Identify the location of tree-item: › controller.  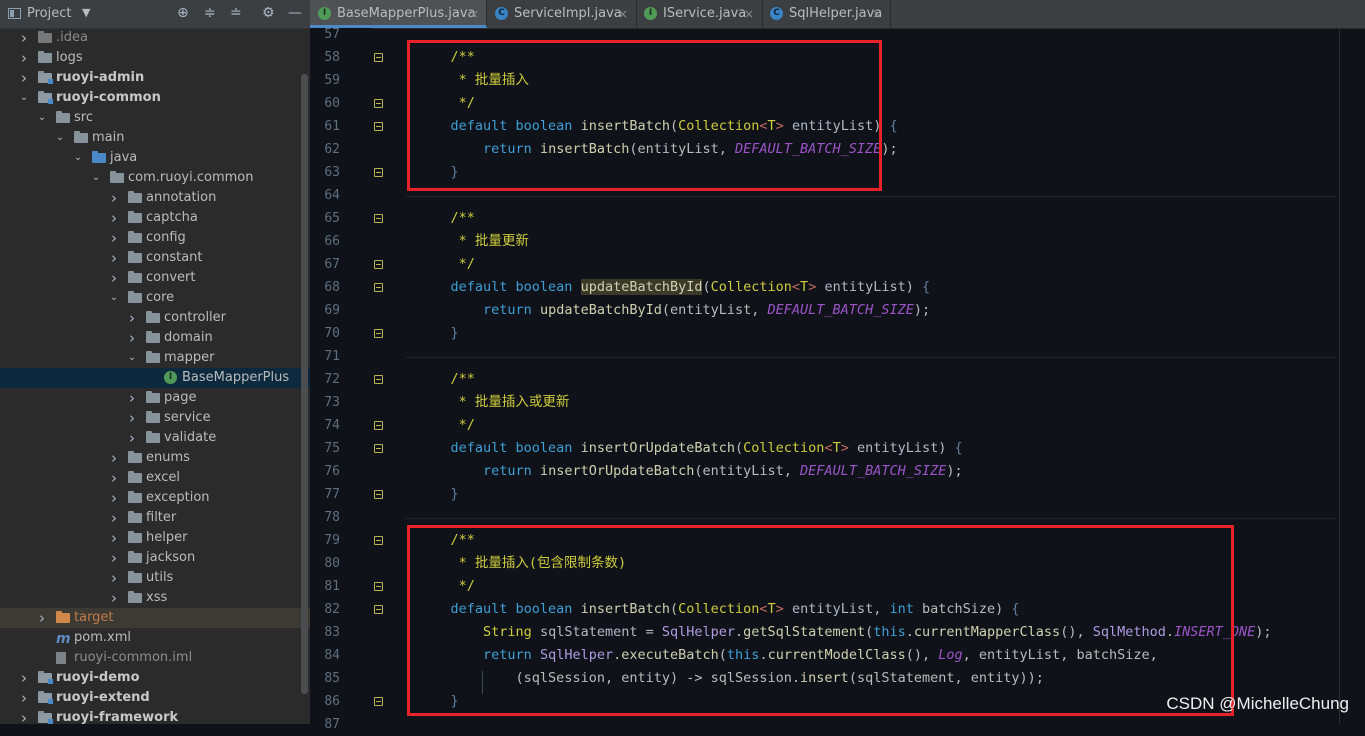
(155, 318).